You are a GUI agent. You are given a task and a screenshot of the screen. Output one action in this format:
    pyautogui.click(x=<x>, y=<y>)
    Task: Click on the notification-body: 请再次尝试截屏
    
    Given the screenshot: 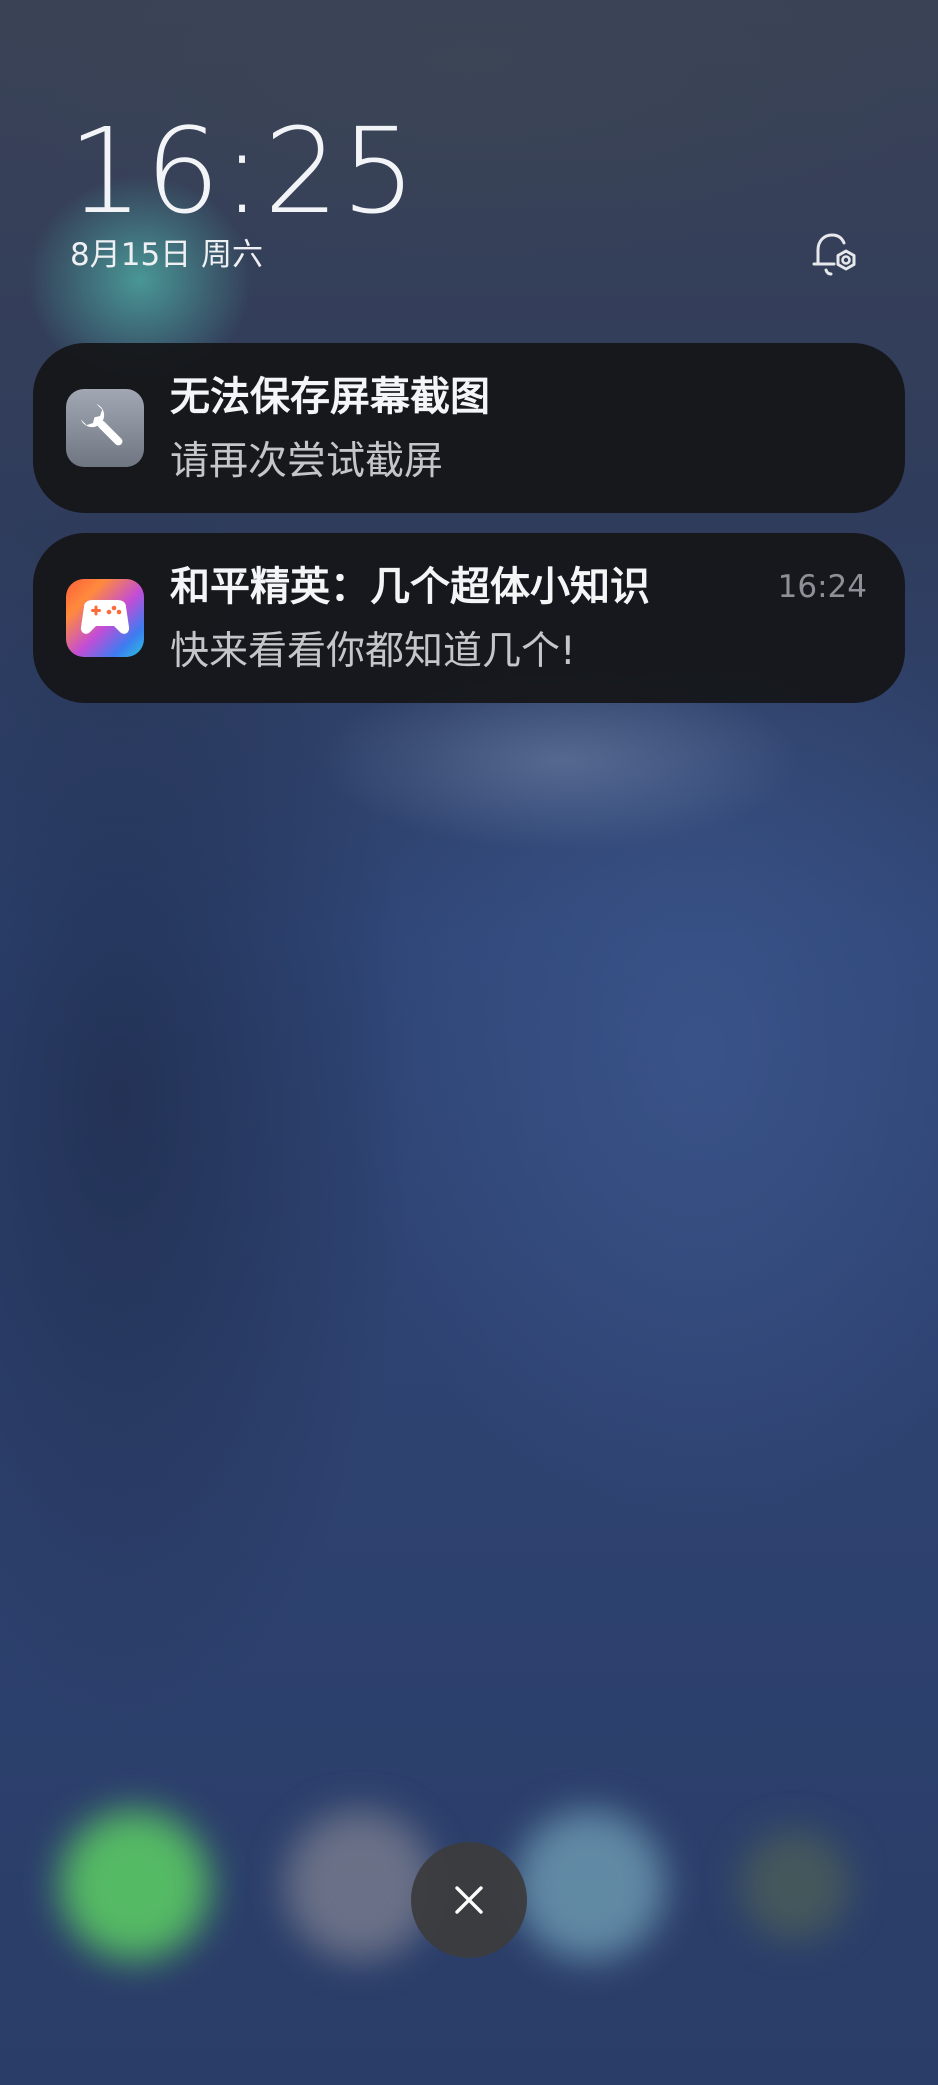 What is the action you would take?
    pyautogui.click(x=307, y=461)
    